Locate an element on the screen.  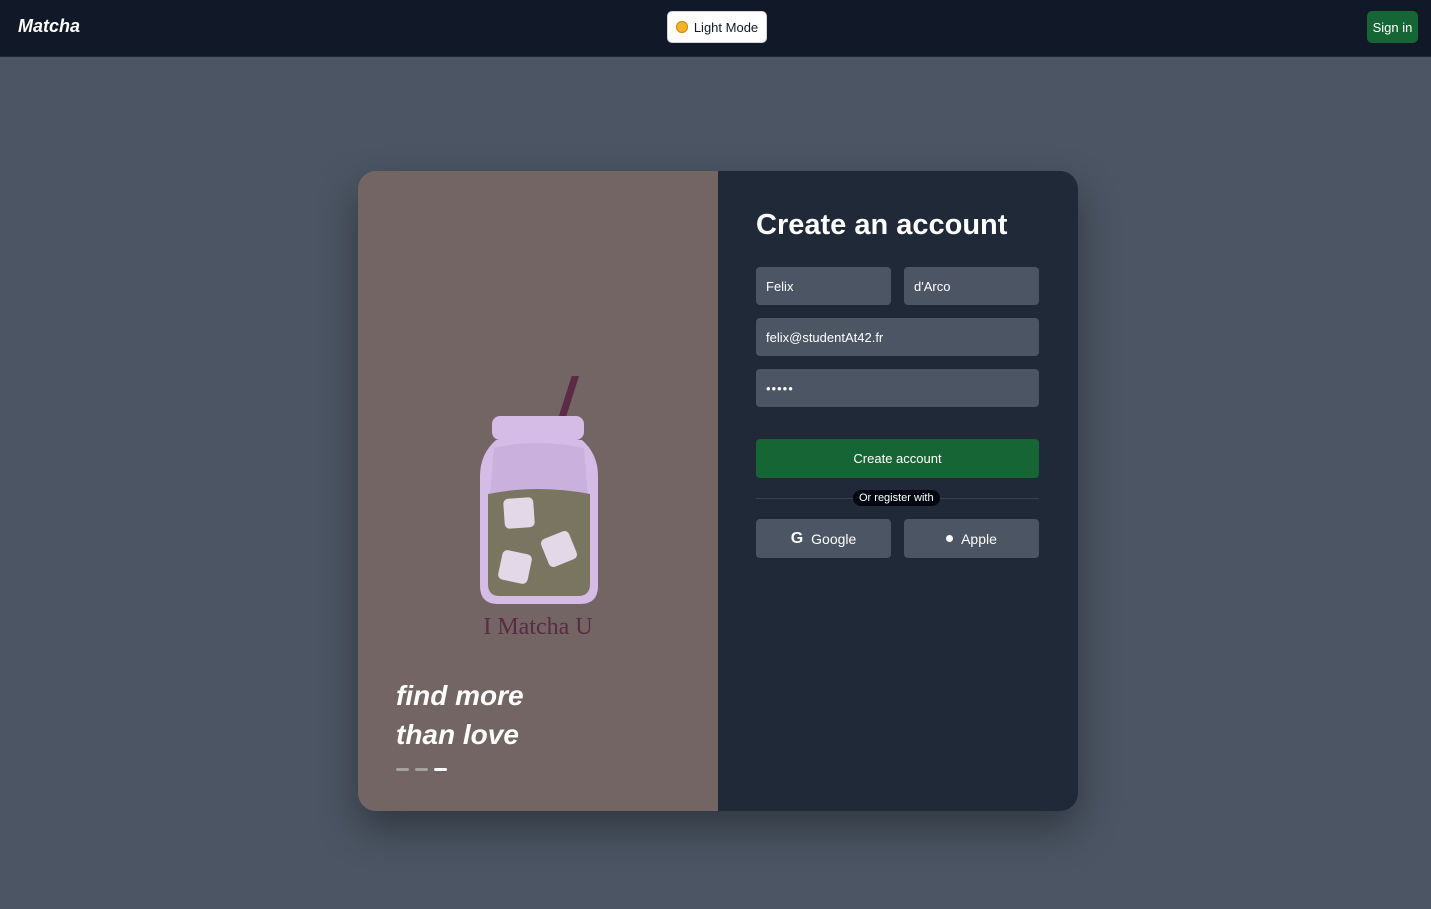
first-name-input: Felix is located at coordinates (823, 286).